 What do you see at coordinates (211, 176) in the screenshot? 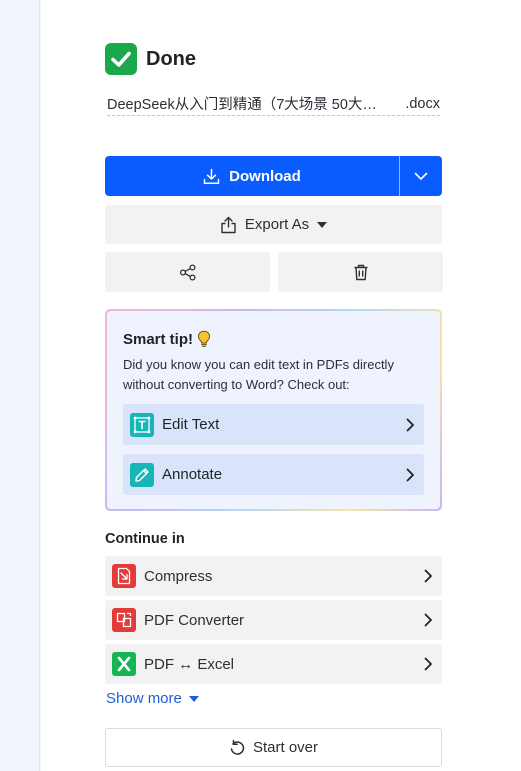
I see `download-icon` at bounding box center [211, 176].